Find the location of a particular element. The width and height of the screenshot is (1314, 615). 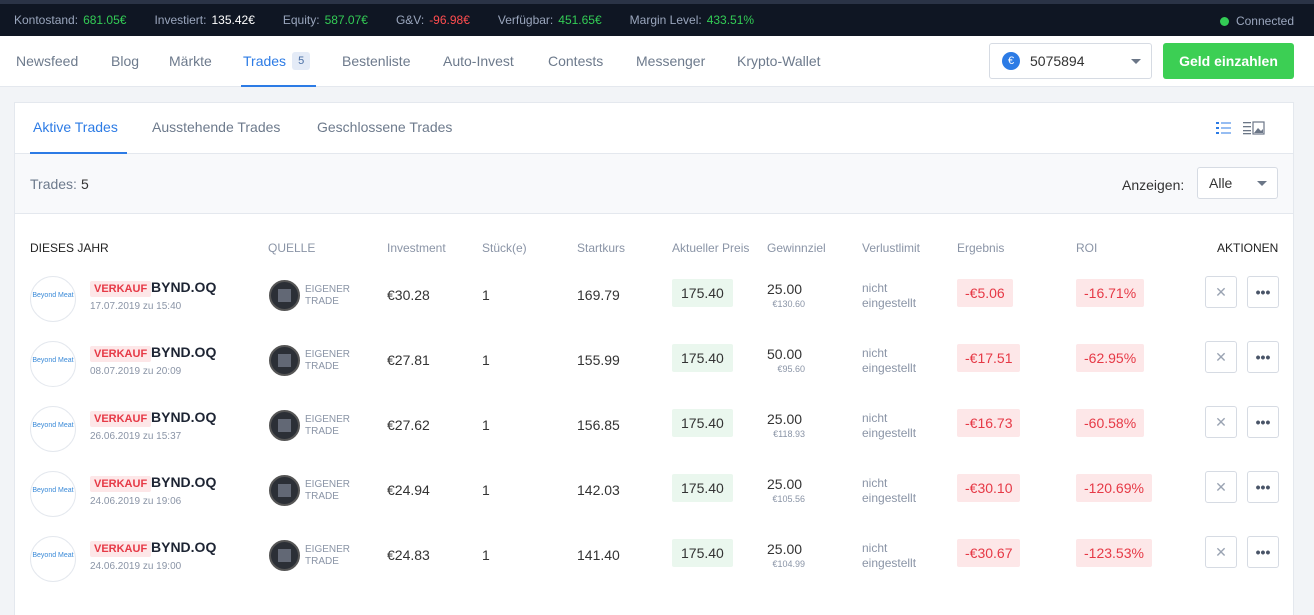

account-selector: € 5075894 is located at coordinates (1070, 61).